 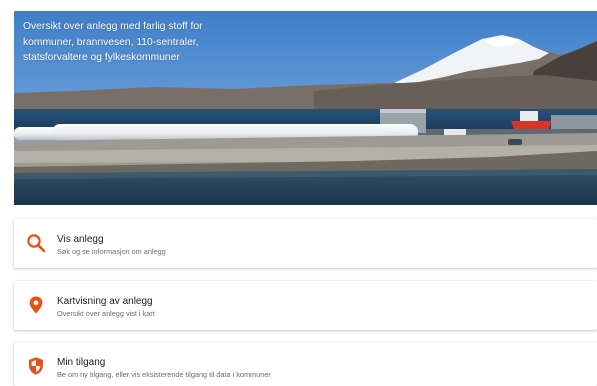 I want to click on shield-icon, so click(x=36, y=366).